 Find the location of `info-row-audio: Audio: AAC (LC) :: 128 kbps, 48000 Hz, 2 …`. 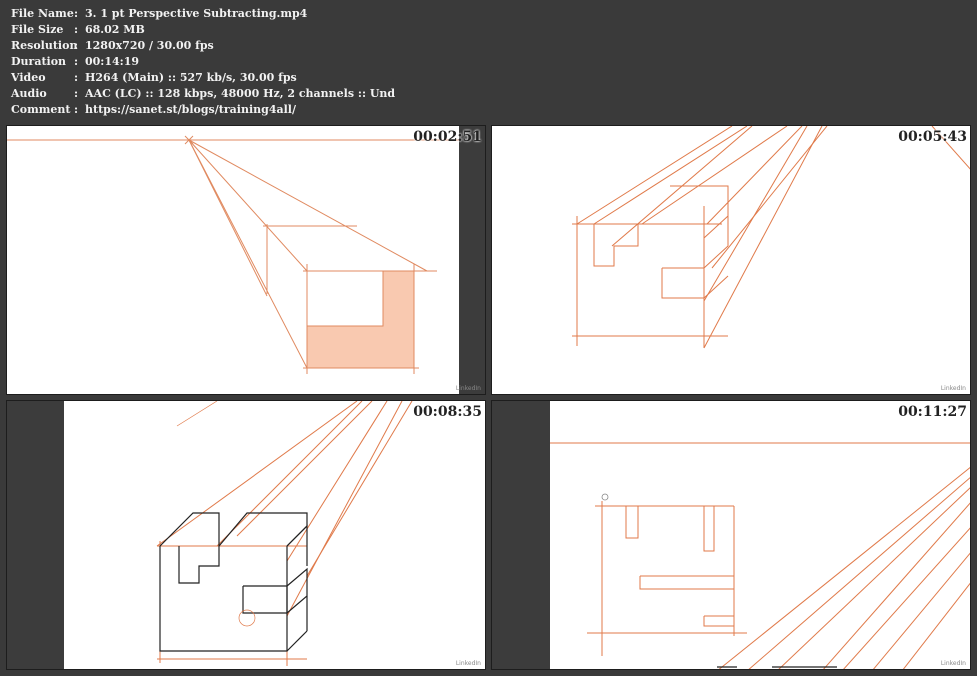

info-row-audio: Audio: AAC (LC) :: 128 kbps, 48000 Hz, 2 … is located at coordinates (203, 94).